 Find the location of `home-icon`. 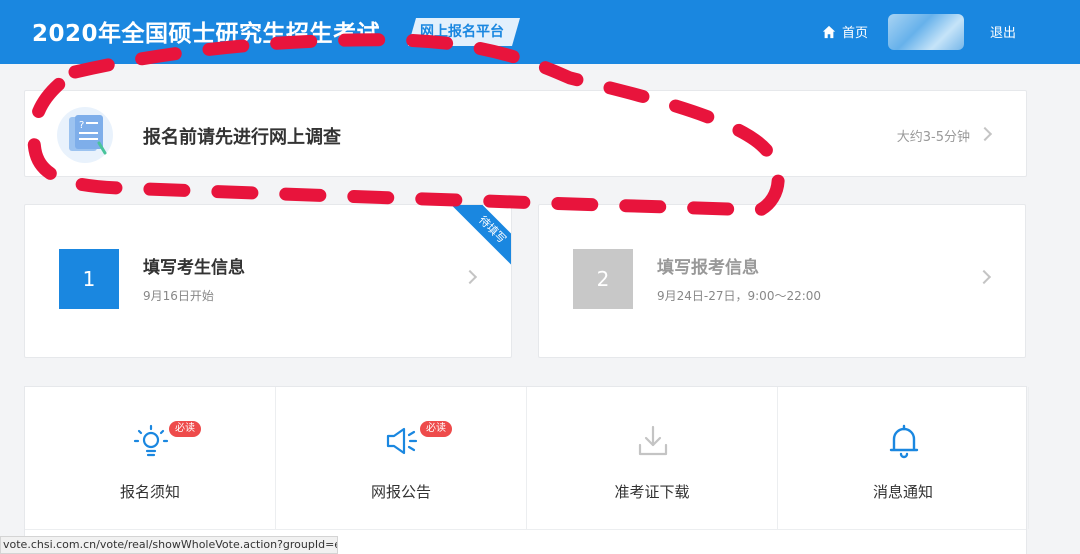

home-icon is located at coordinates (829, 31).